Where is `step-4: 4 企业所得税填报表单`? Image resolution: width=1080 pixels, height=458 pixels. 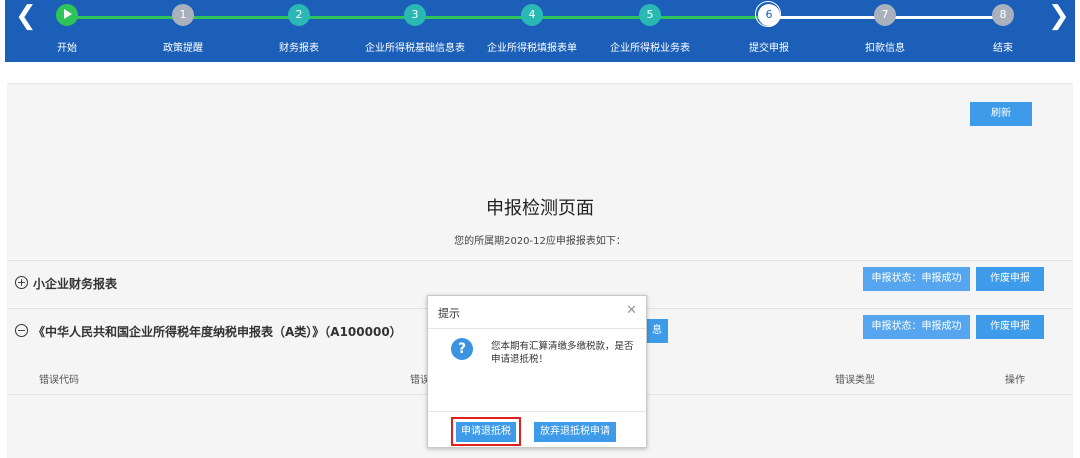 step-4: 4 企业所得税填报表单 is located at coordinates (532, 29).